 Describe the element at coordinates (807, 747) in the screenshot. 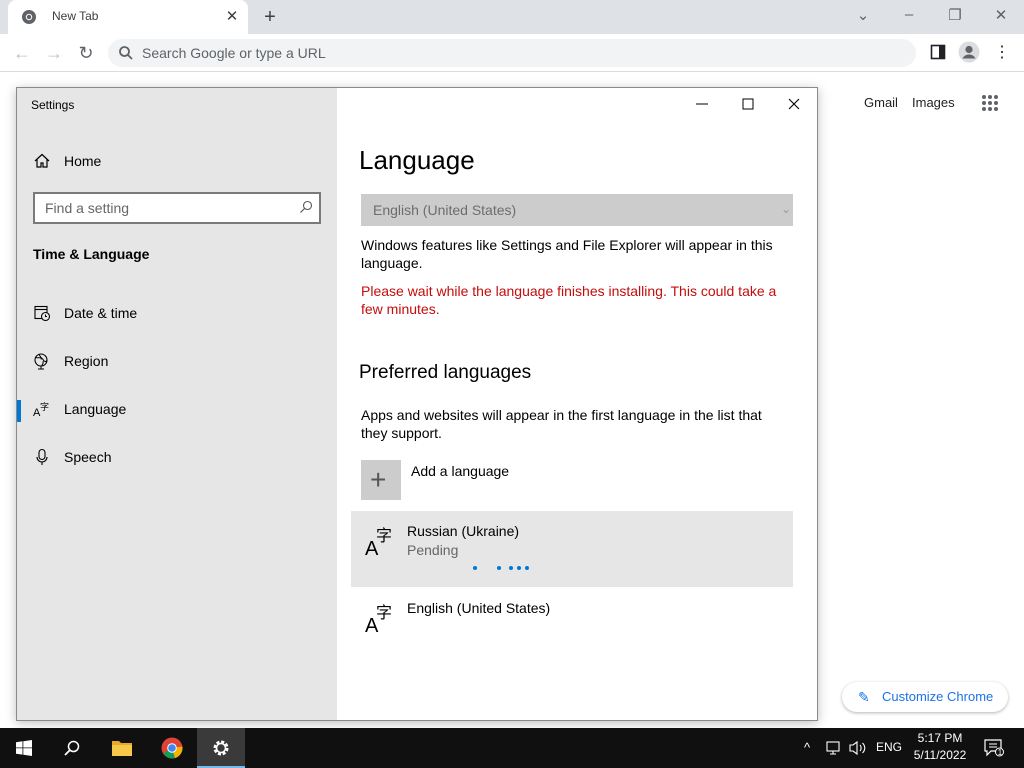

I see `chevron-up-icon: ^` at that location.